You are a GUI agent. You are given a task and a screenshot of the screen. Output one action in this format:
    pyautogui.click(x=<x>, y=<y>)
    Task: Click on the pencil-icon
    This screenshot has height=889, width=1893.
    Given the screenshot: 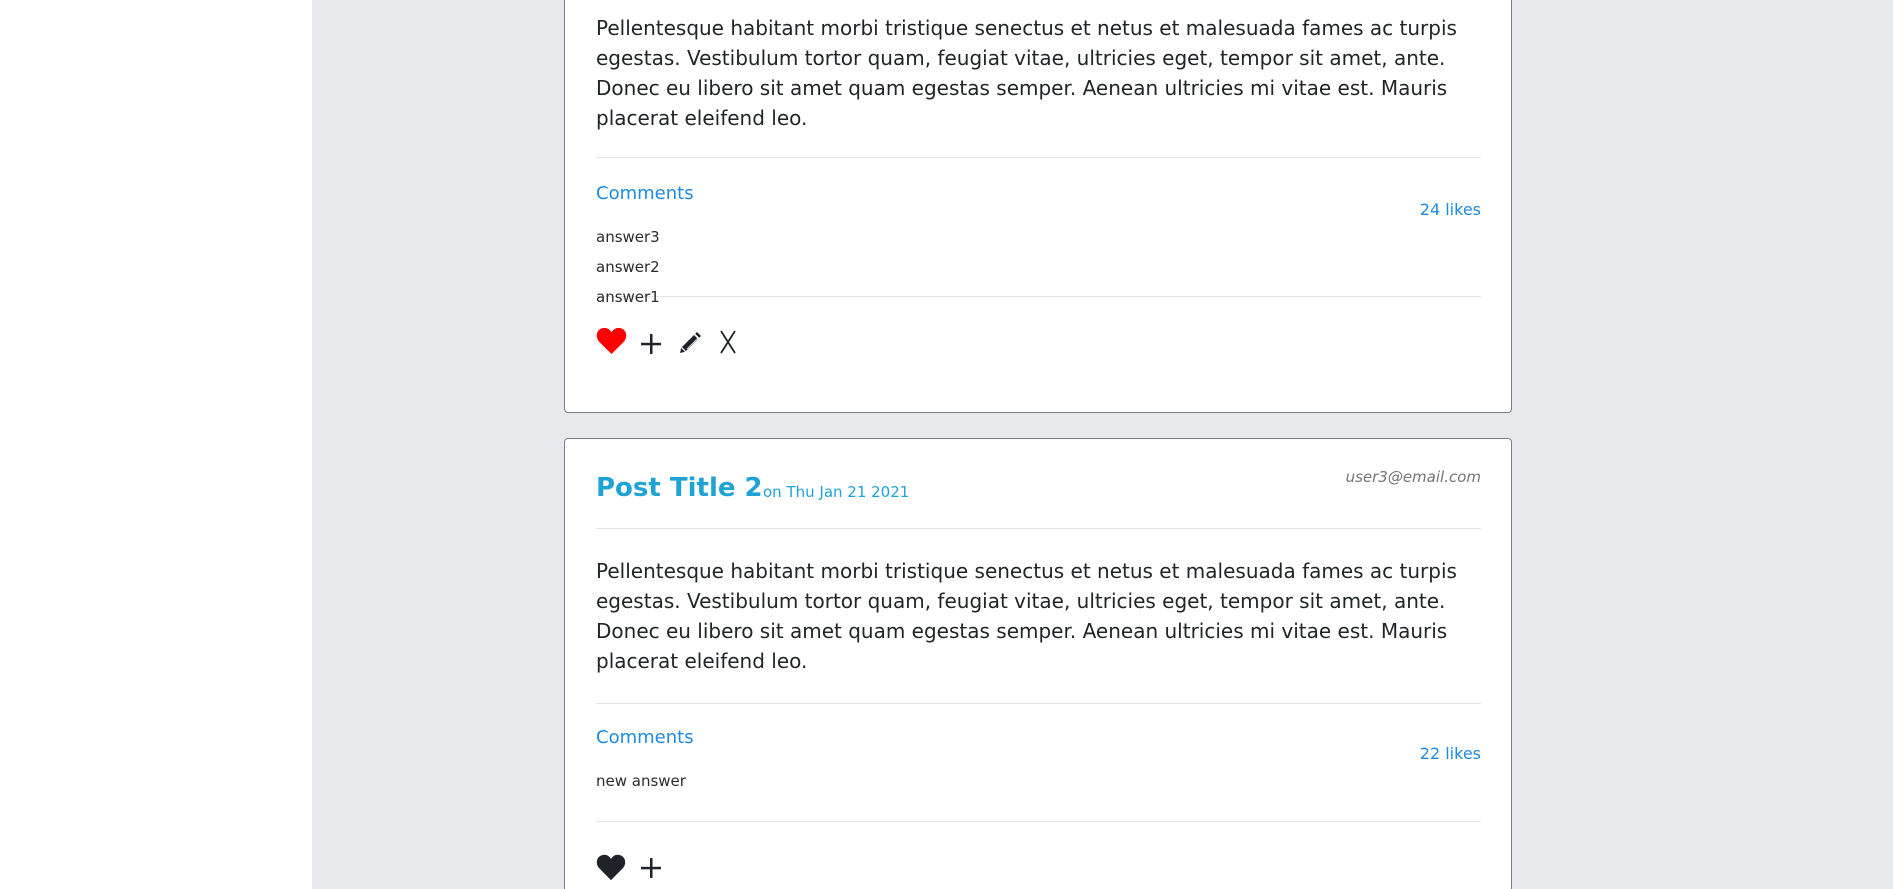 What is the action you would take?
    pyautogui.click(x=691, y=342)
    